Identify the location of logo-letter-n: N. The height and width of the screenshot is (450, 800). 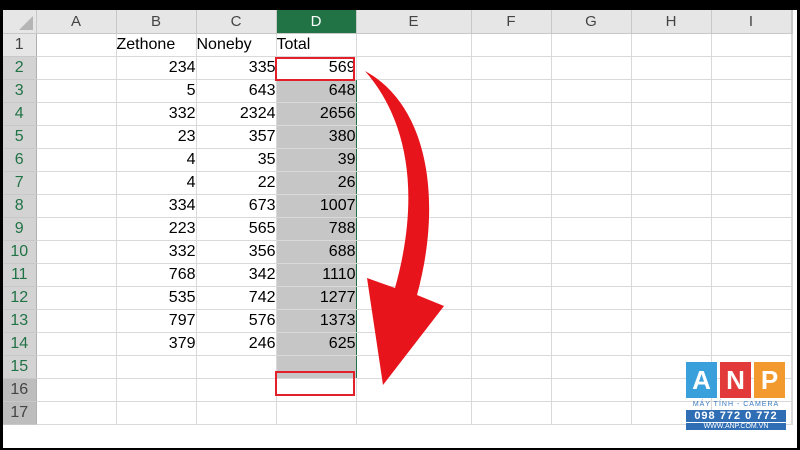
(735, 380).